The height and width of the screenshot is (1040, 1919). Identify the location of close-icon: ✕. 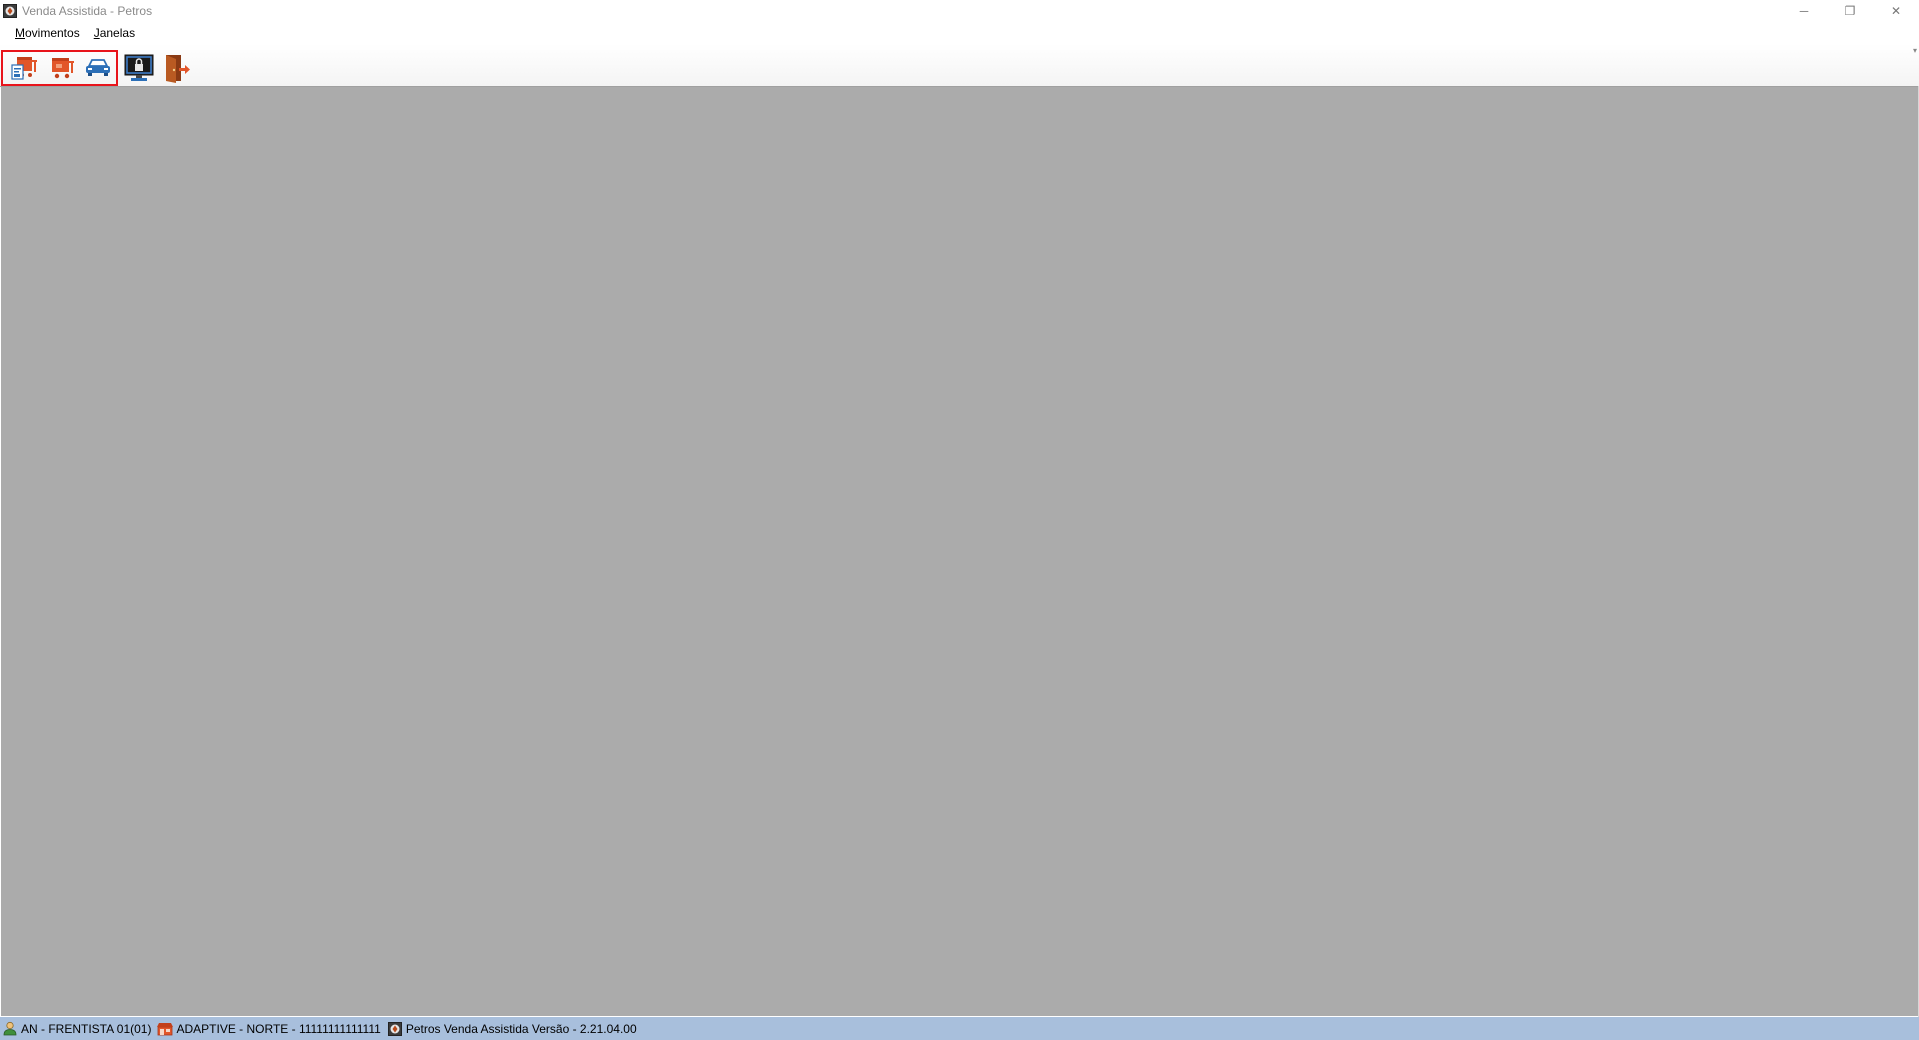
(1896, 11).